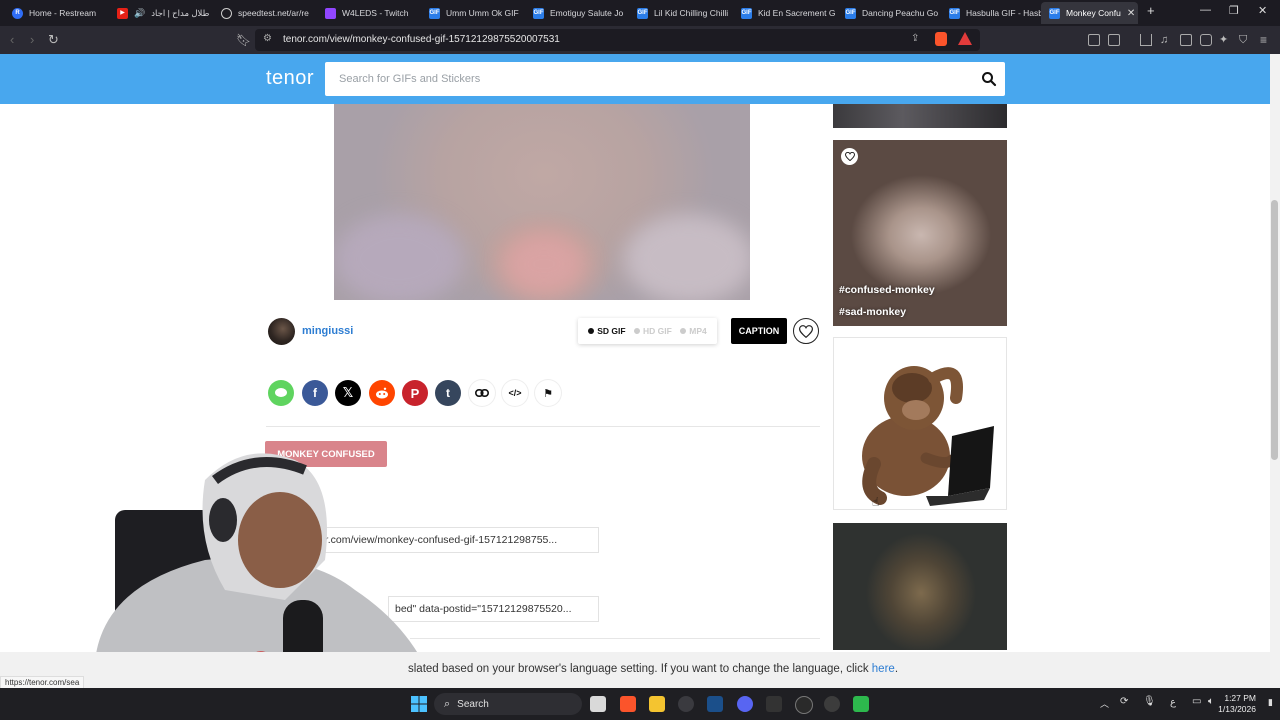  What do you see at coordinates (1205, 10) in the screenshot?
I see `minimize-icon: —` at bounding box center [1205, 10].